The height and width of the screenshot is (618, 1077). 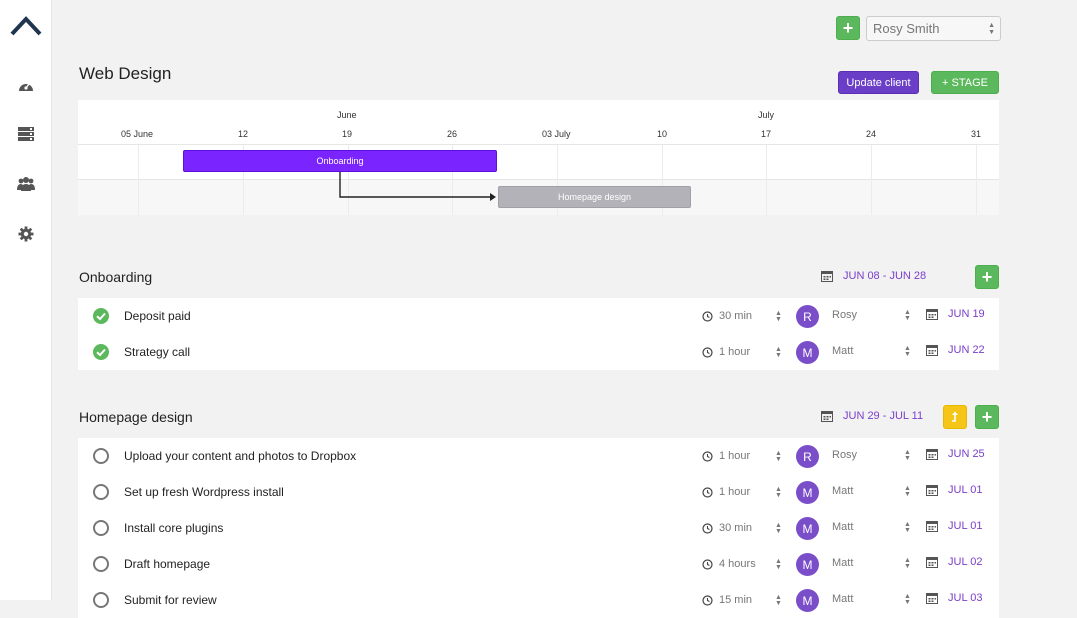 What do you see at coordinates (873, 276) in the screenshot?
I see `section-date-range: JUN 08 - JUN 28` at bounding box center [873, 276].